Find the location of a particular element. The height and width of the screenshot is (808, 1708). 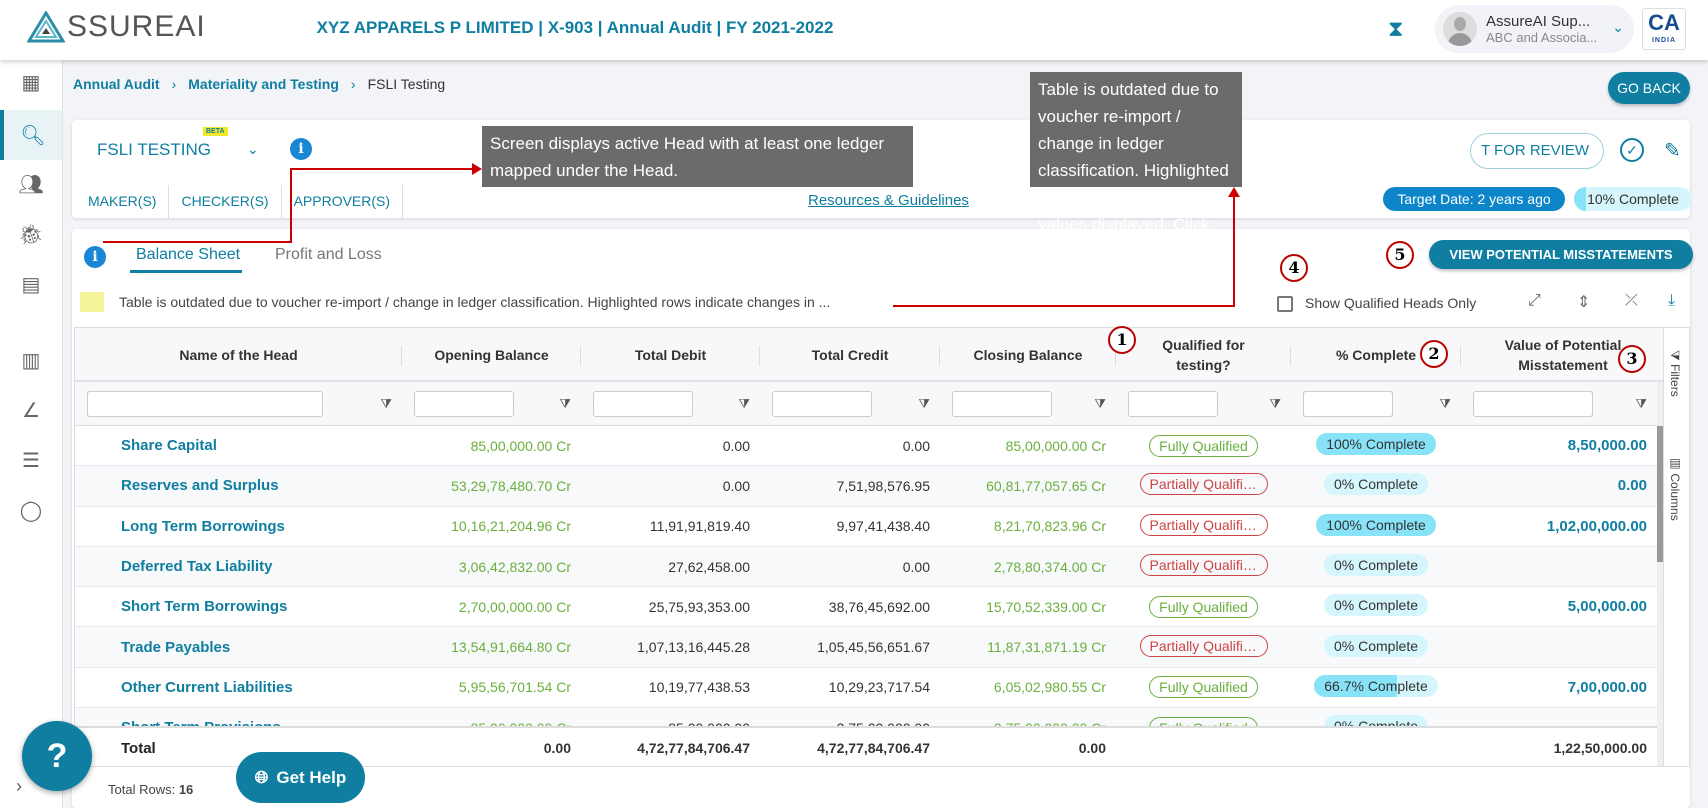

columns-panel-toggle: ▤ Columns is located at coordinates (1675, 488).